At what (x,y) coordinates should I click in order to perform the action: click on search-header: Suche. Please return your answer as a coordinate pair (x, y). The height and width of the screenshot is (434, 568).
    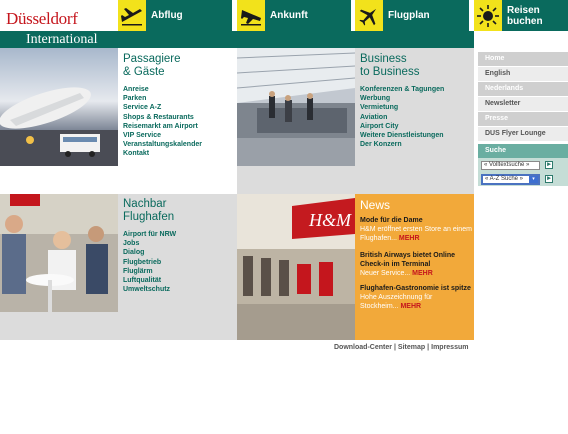
    Looking at the image, I should click on (523, 151).